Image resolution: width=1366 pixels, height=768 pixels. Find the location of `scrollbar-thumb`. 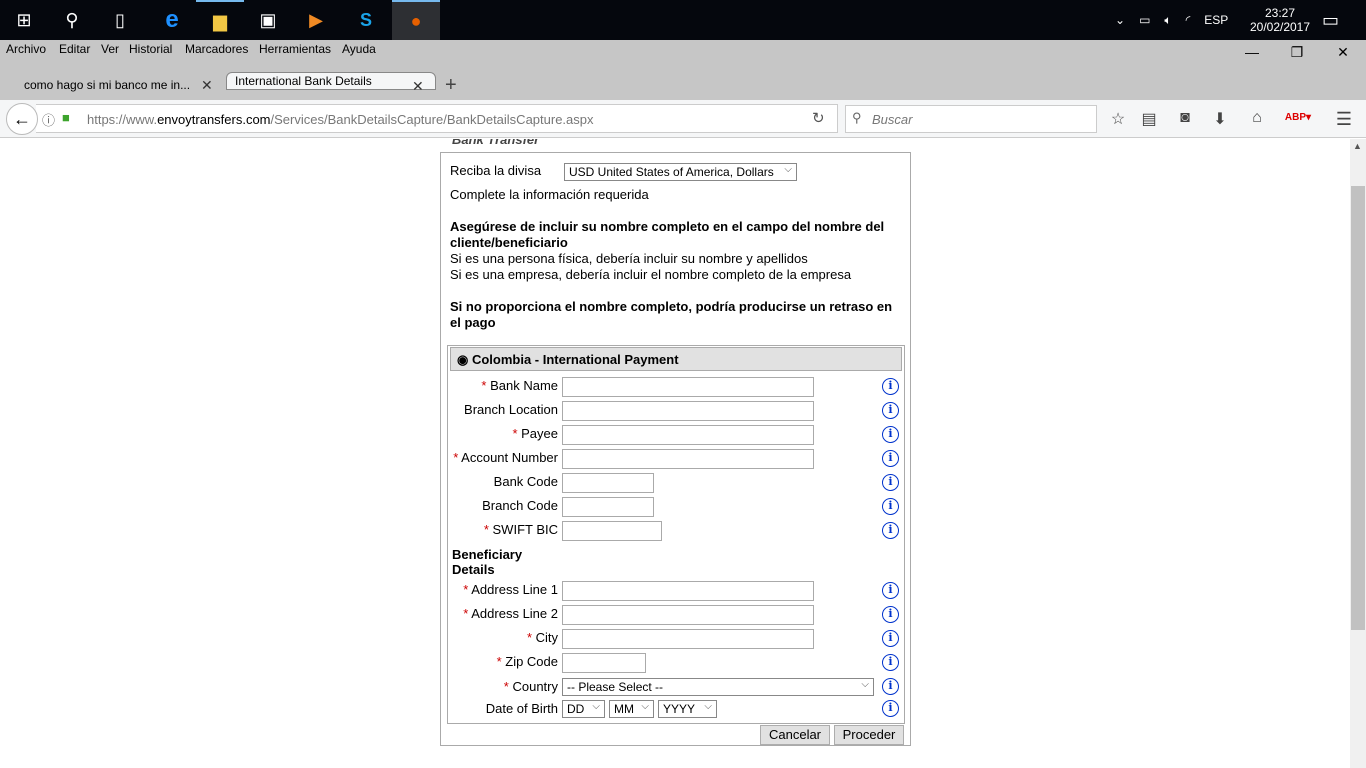

scrollbar-thumb is located at coordinates (1358, 408).